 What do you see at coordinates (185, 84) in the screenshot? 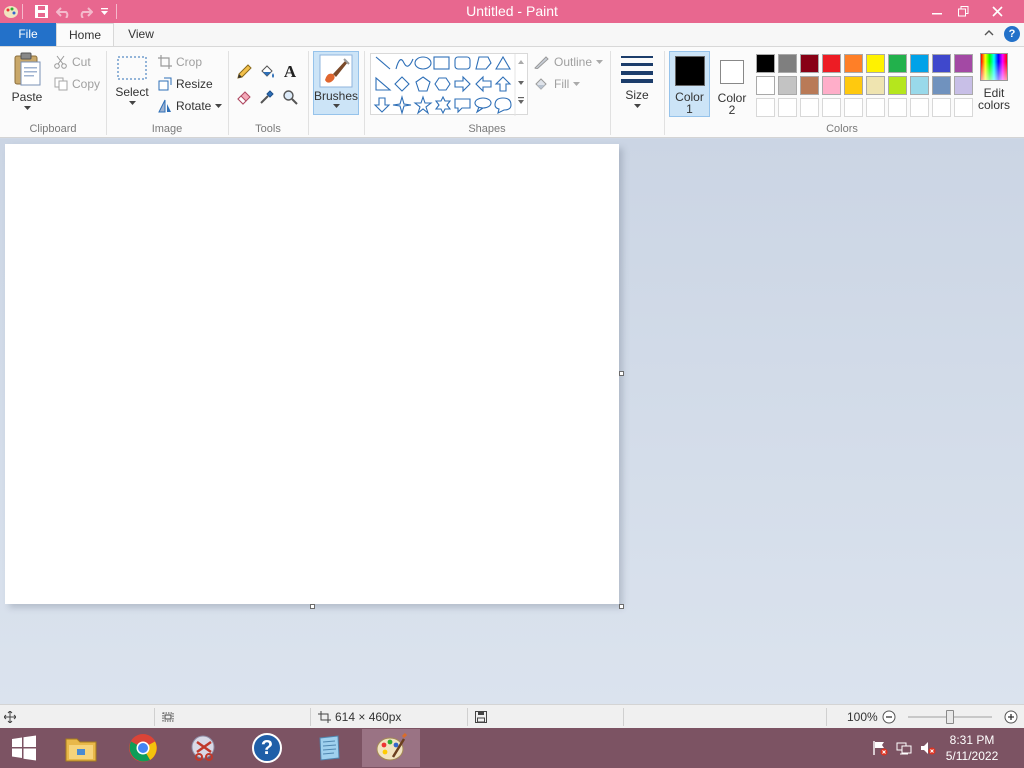
I see `resize-button: Resize` at bounding box center [185, 84].